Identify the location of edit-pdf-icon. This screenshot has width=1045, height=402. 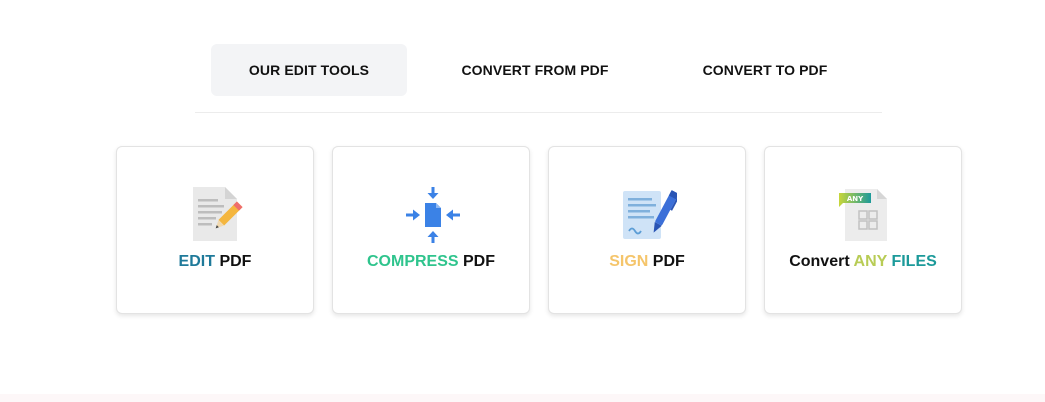
(218, 214).